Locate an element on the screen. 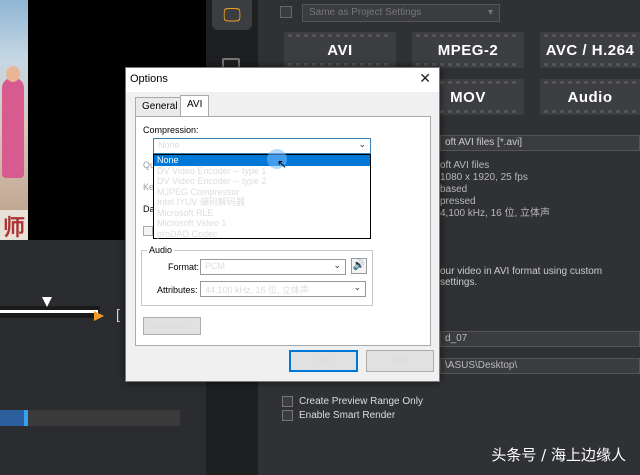 Image resolution: width=640 pixels, height=475 pixels. attributes-label: Attributes: is located at coordinates (177, 290).